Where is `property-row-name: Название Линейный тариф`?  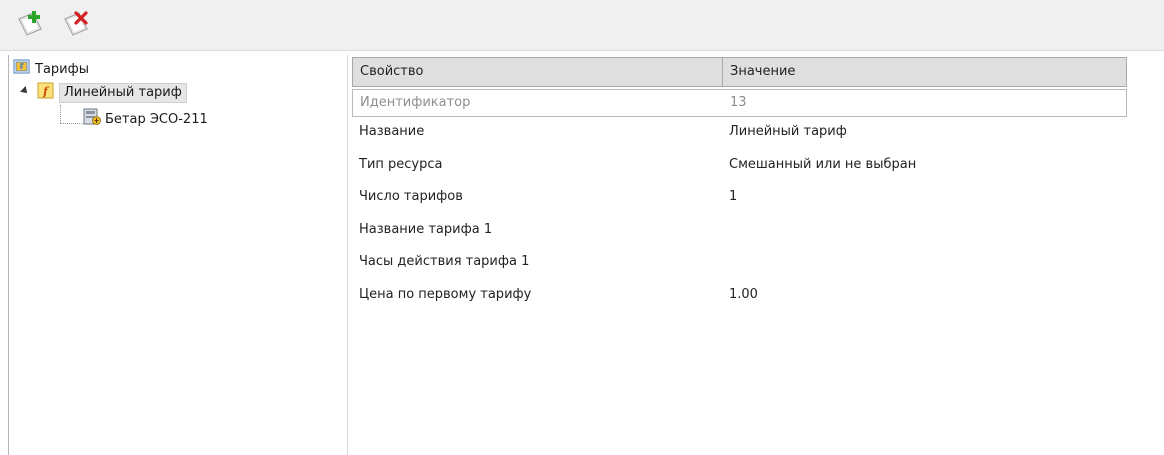
property-row-name: Название Линейный тариф is located at coordinates (739, 132).